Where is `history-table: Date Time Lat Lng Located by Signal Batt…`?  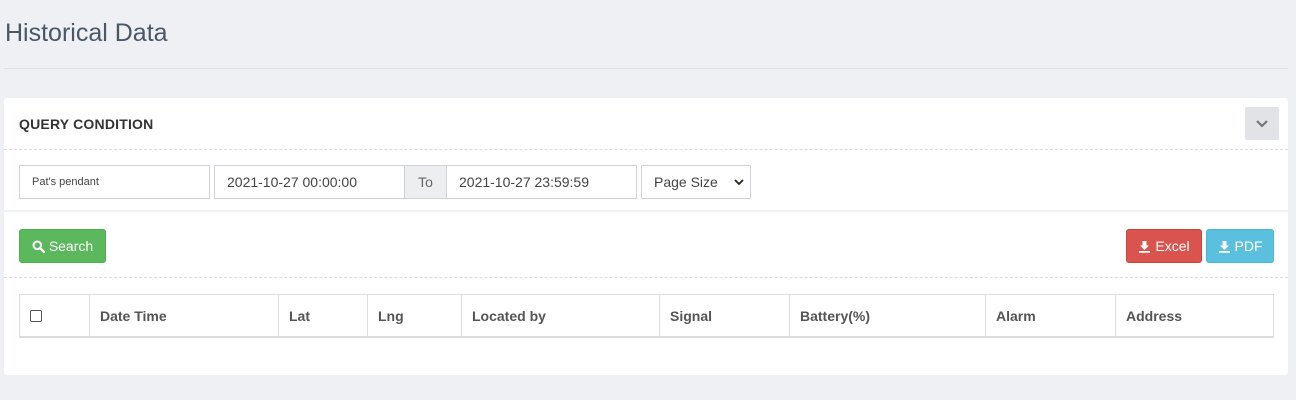 history-table: Date Time Lat Lng Located by Signal Batt… is located at coordinates (646, 316).